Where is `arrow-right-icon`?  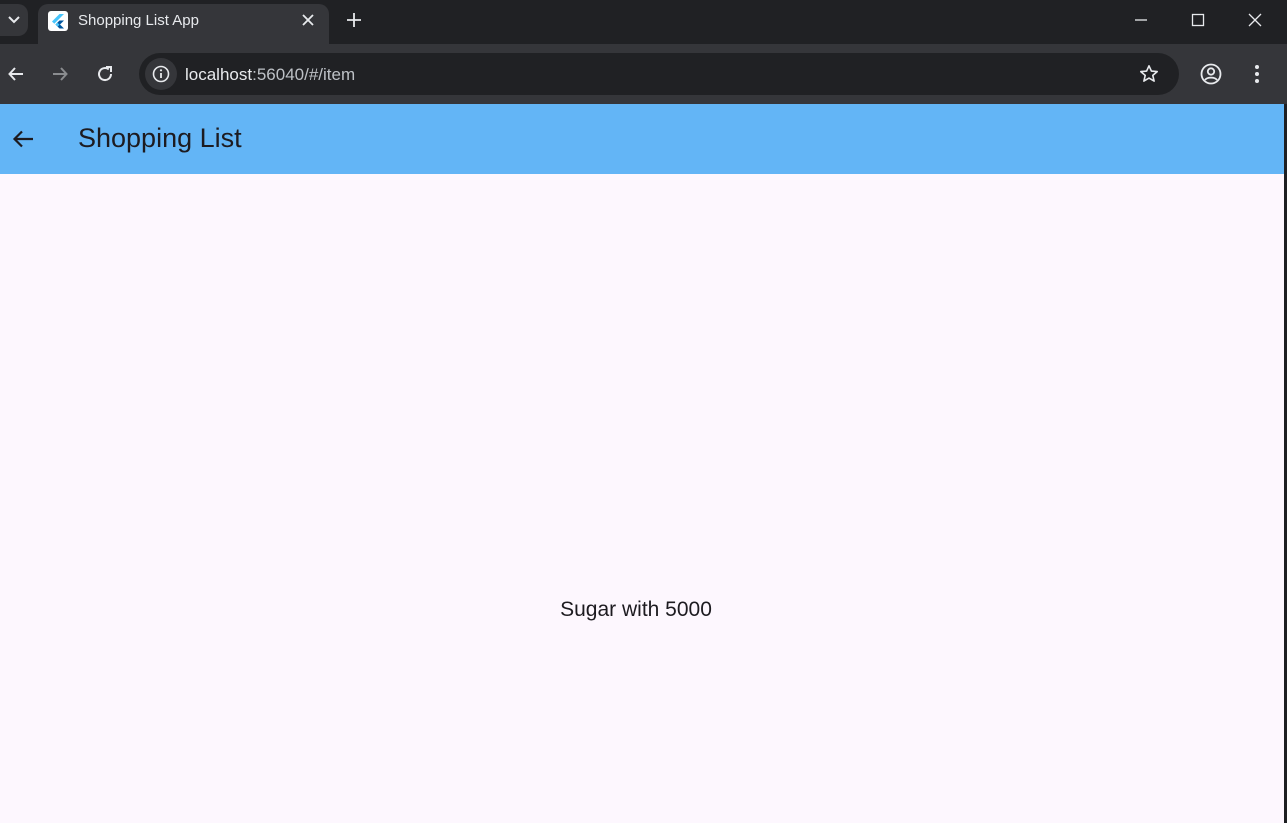
arrow-right-icon is located at coordinates (60, 74).